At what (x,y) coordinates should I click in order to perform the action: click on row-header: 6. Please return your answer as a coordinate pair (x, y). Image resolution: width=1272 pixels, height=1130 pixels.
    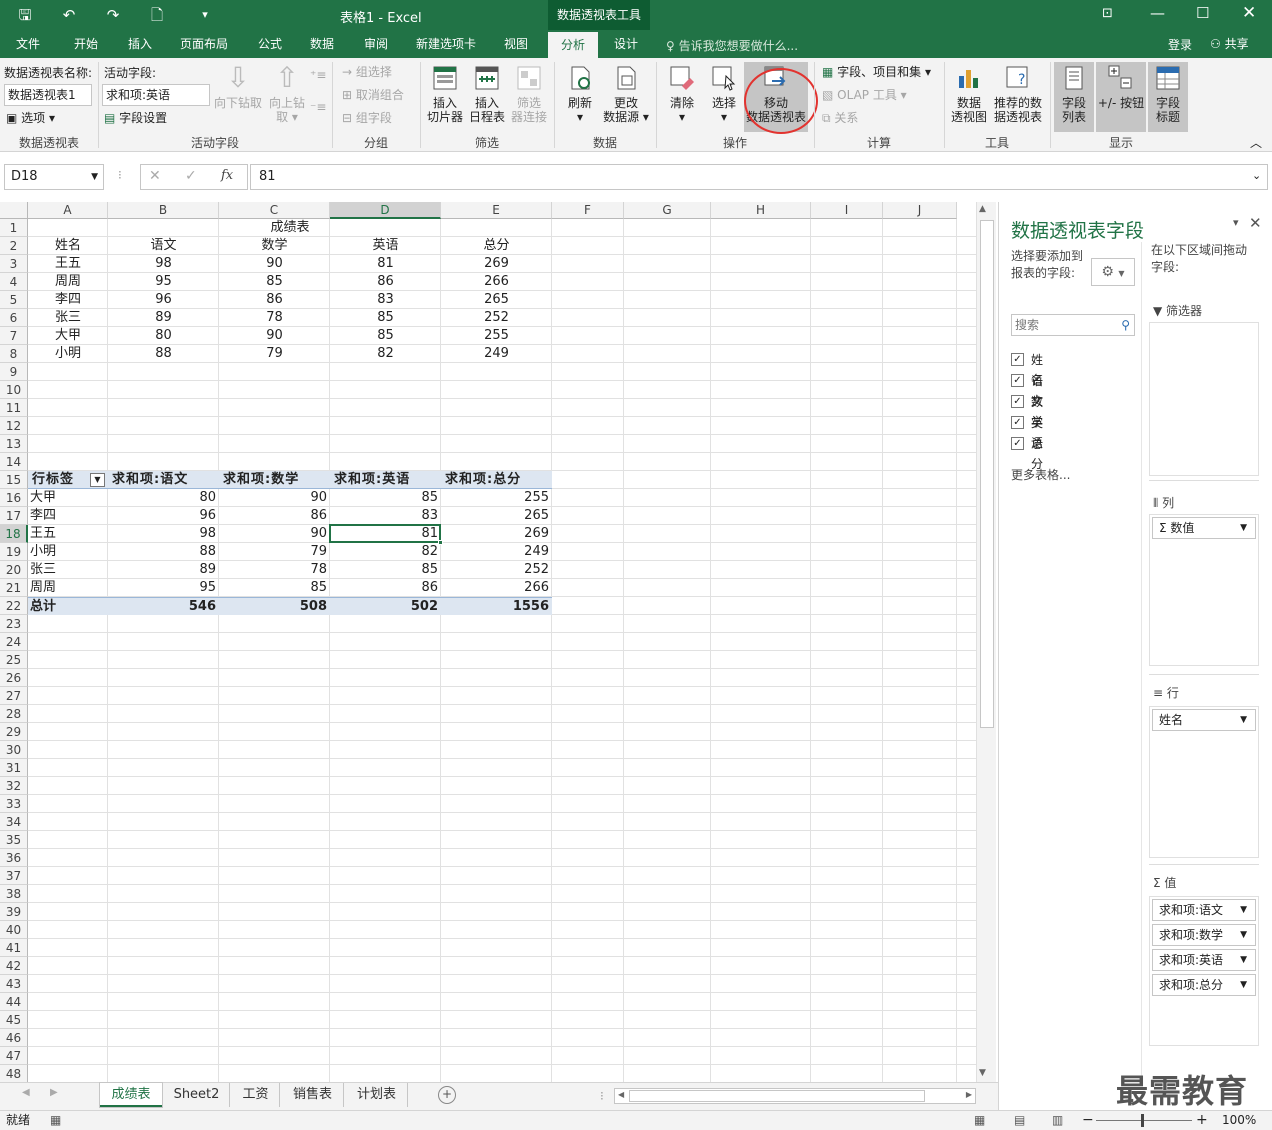
    Looking at the image, I should click on (14, 318).